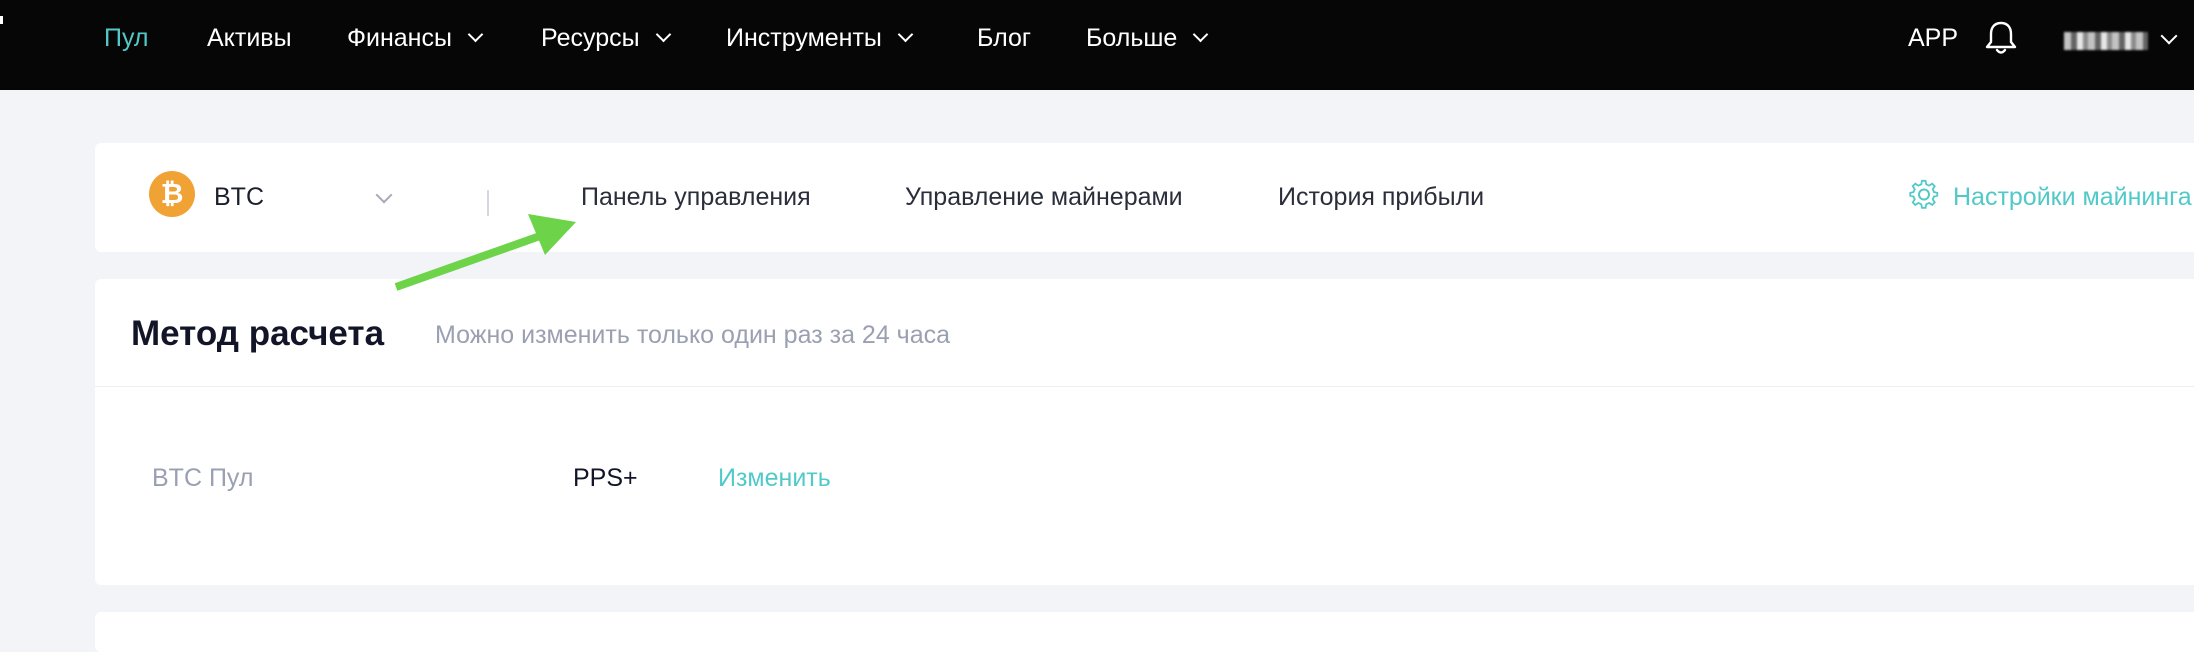 This screenshot has width=2194, height=652. Describe the element at coordinates (774, 478) in the screenshot. I see `change-method-link: Изменить` at that location.